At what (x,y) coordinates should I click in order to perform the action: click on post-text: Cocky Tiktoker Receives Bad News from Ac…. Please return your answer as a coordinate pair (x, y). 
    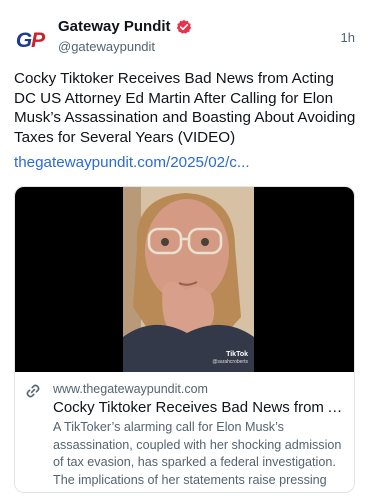
    Looking at the image, I should click on (185, 108).